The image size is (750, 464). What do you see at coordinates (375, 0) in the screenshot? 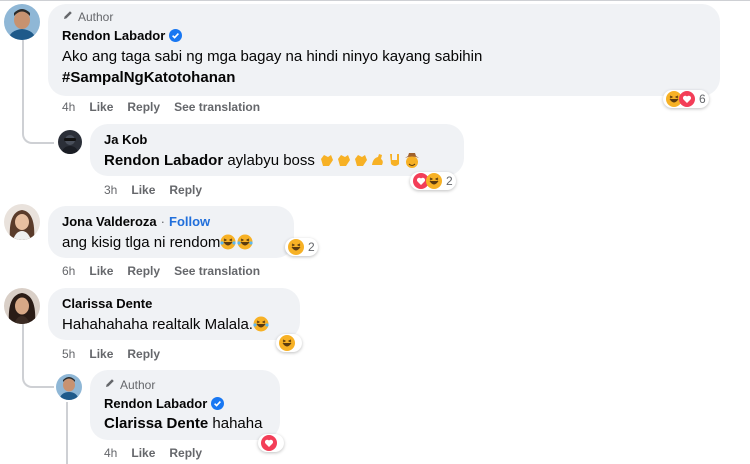
I see `top-divider` at bounding box center [375, 0].